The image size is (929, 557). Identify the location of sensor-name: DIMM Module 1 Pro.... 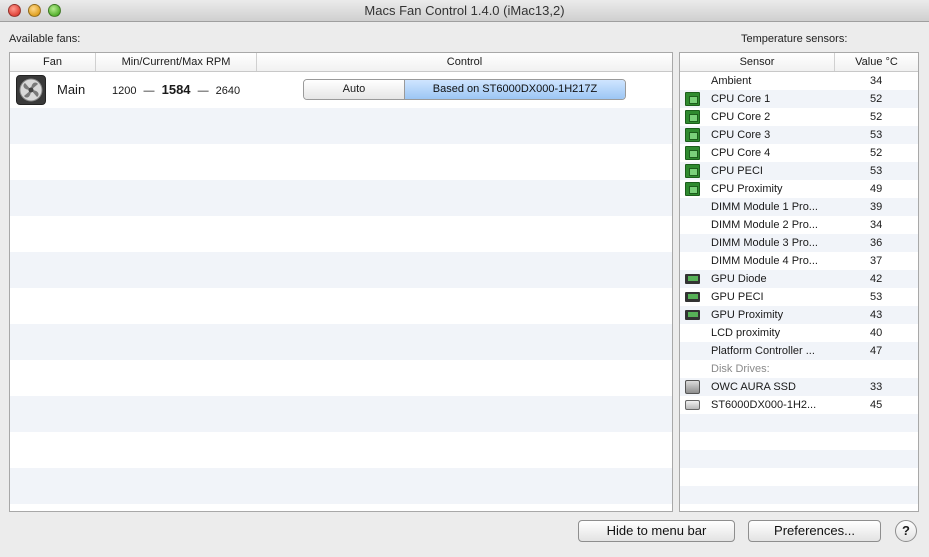
(764, 207).